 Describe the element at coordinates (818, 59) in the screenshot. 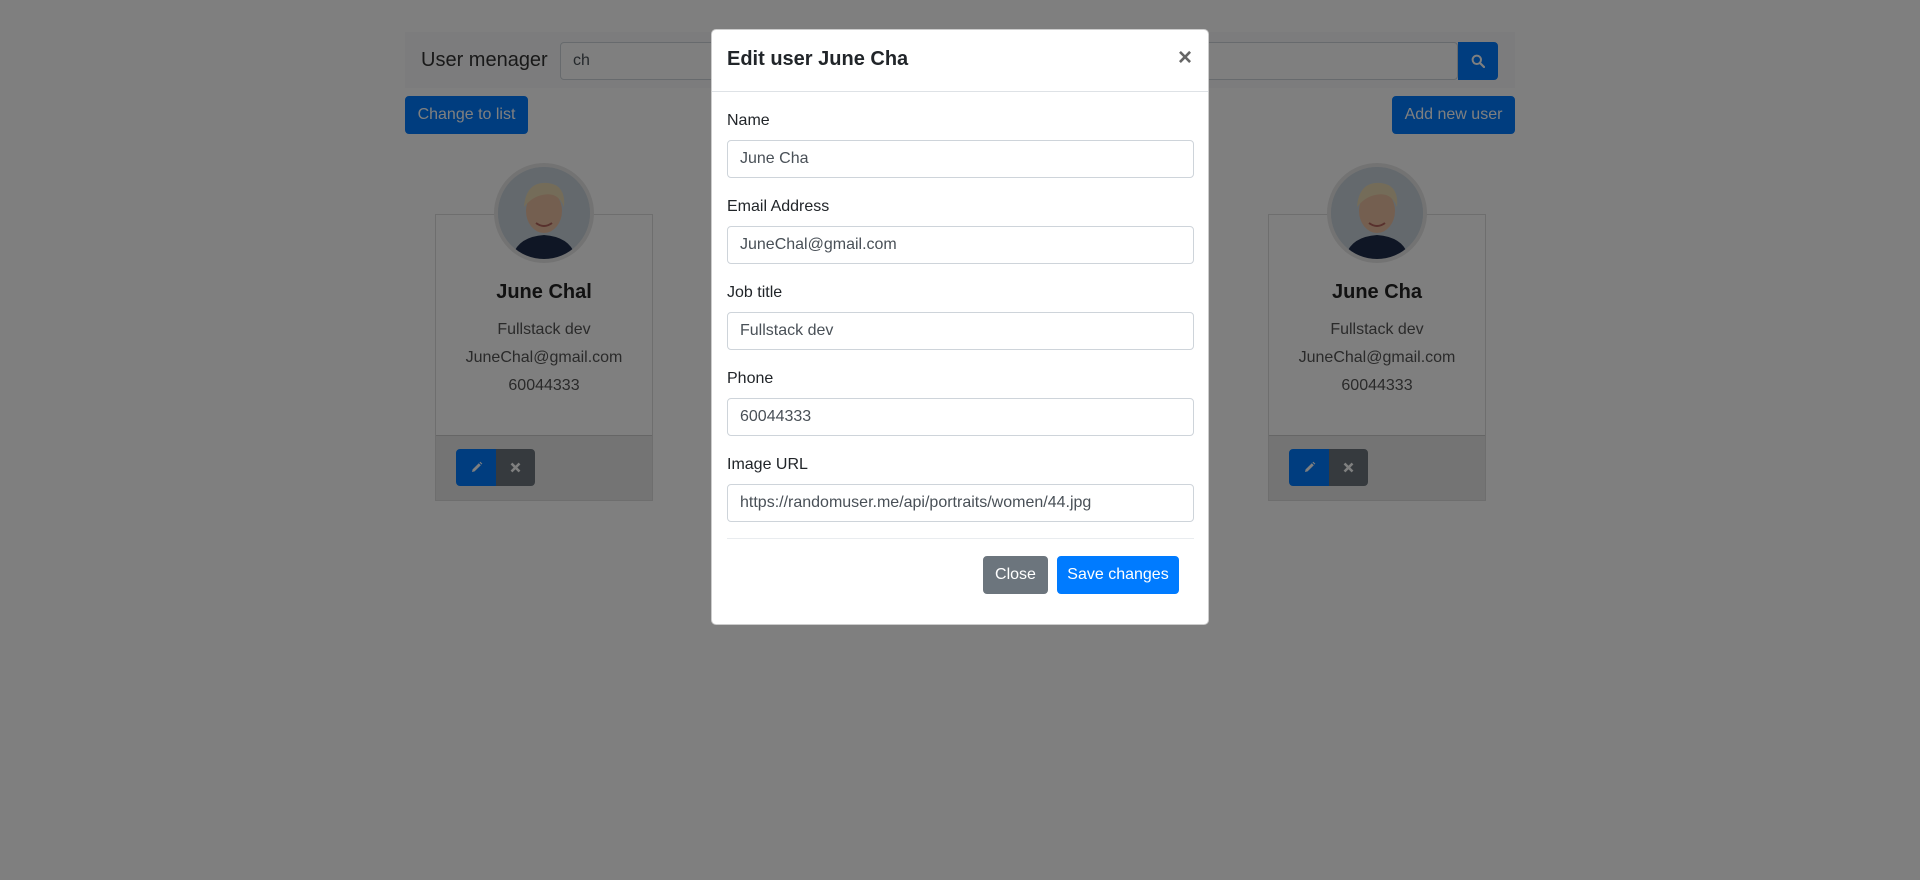

I see `modal-title: Edit user June Cha` at that location.